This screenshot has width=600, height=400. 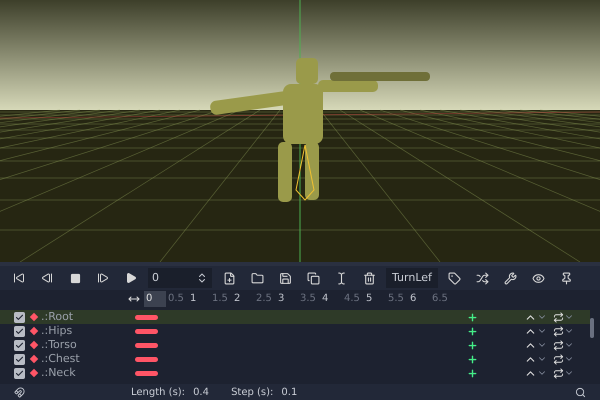 What do you see at coordinates (208, 392) in the screenshot?
I see `length-value: 0.4` at bounding box center [208, 392].